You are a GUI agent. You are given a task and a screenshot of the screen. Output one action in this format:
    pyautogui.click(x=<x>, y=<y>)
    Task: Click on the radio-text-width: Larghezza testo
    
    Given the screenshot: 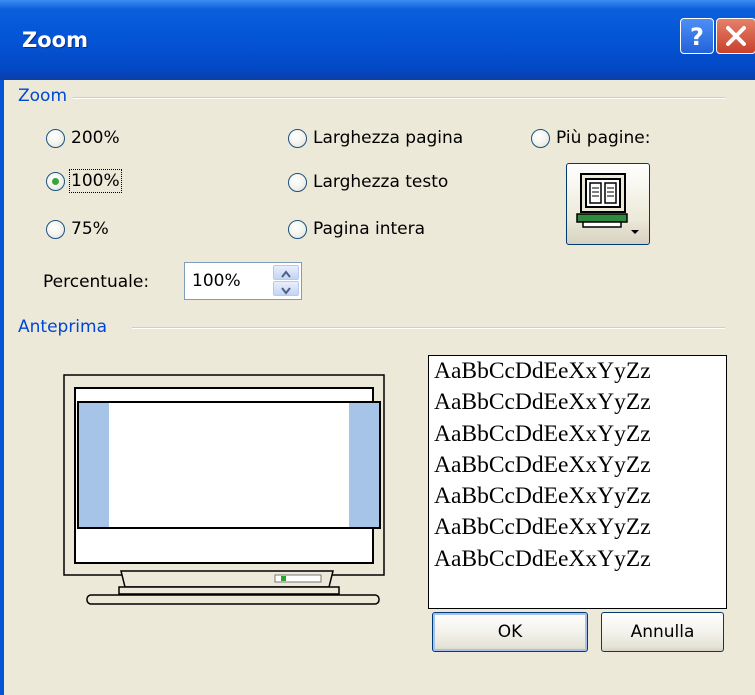 What is the action you would take?
    pyautogui.click(x=368, y=182)
    